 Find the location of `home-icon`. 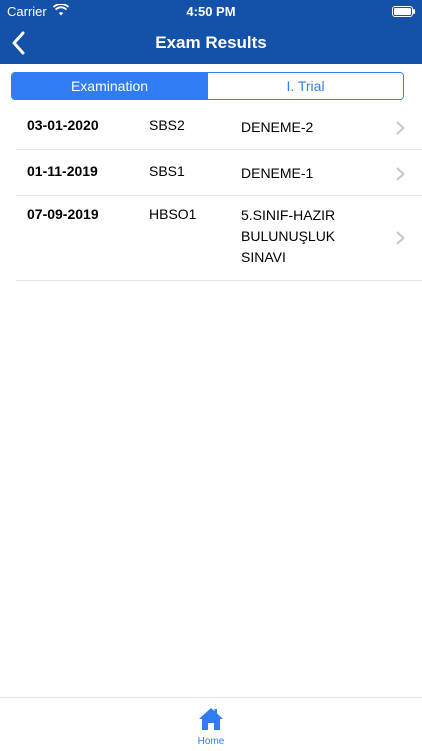

home-icon is located at coordinates (211, 719).